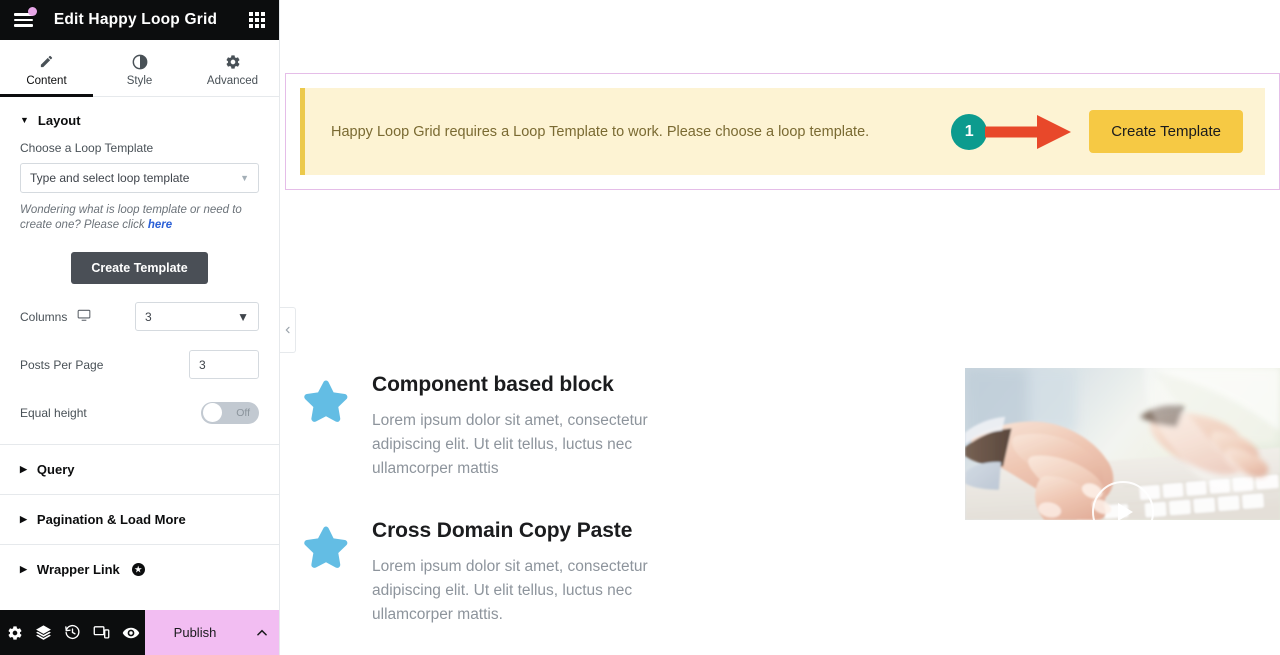 The height and width of the screenshot is (655, 1280). I want to click on posts-per-page-input, so click(224, 365).